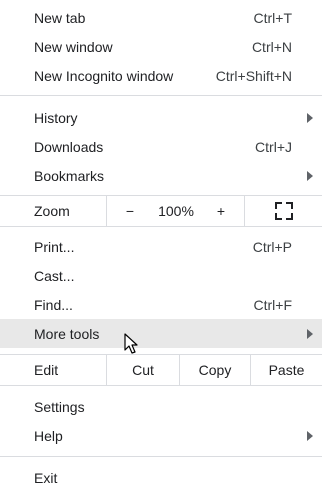  I want to click on menu-item-shortcut: Ctrl+P, so click(272, 246).